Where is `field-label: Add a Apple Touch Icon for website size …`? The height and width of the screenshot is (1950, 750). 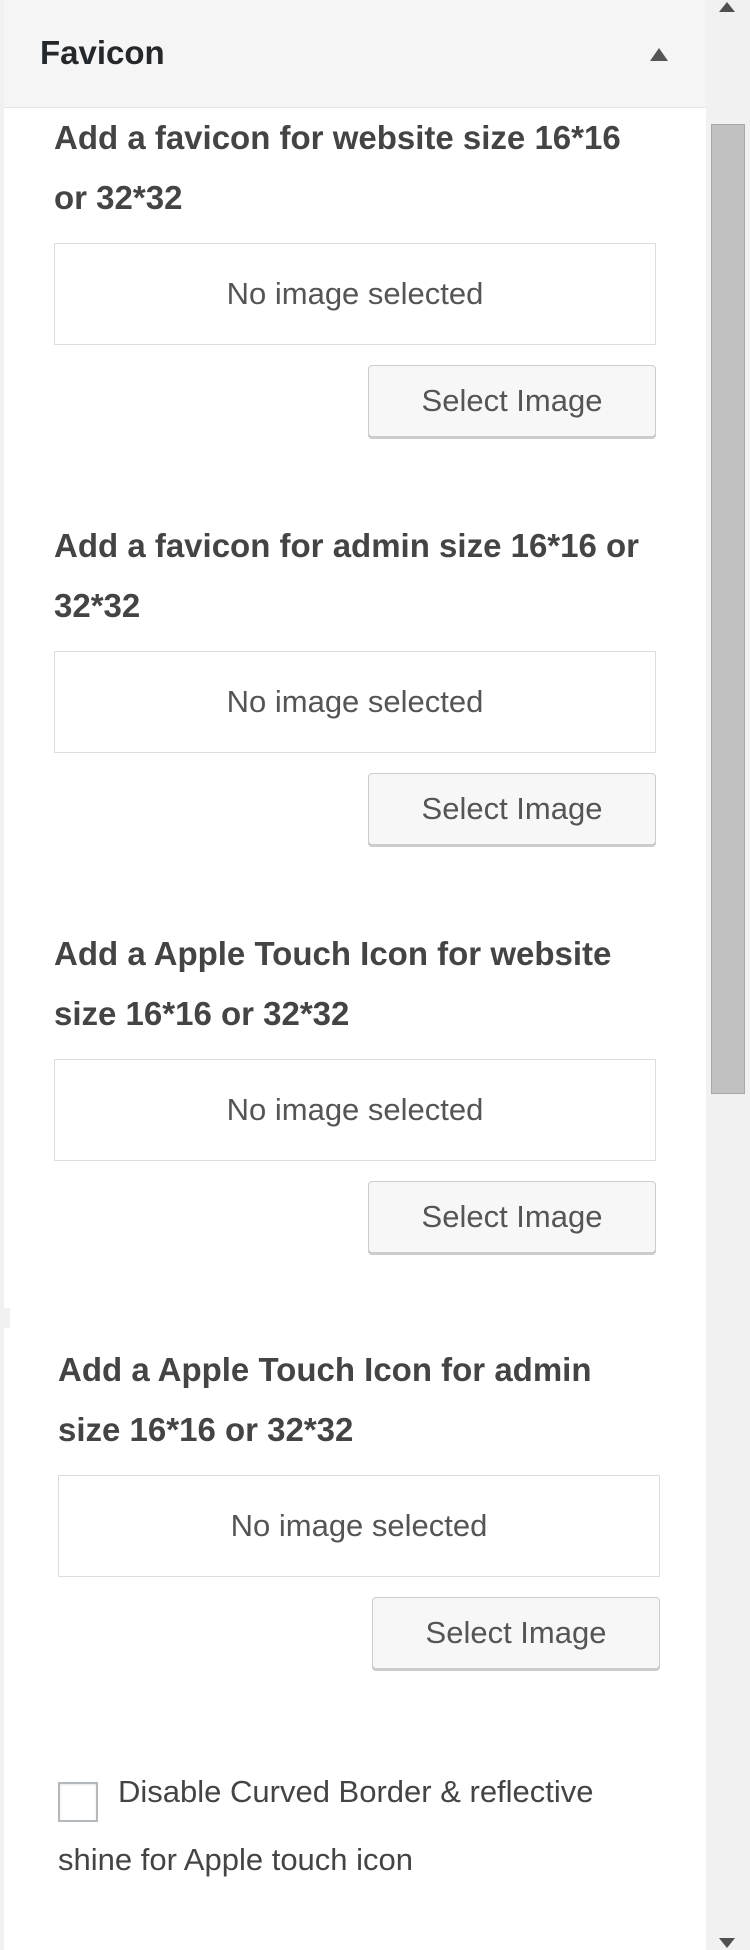
field-label: Add a Apple Touch Icon for website size … is located at coordinates (333, 983).